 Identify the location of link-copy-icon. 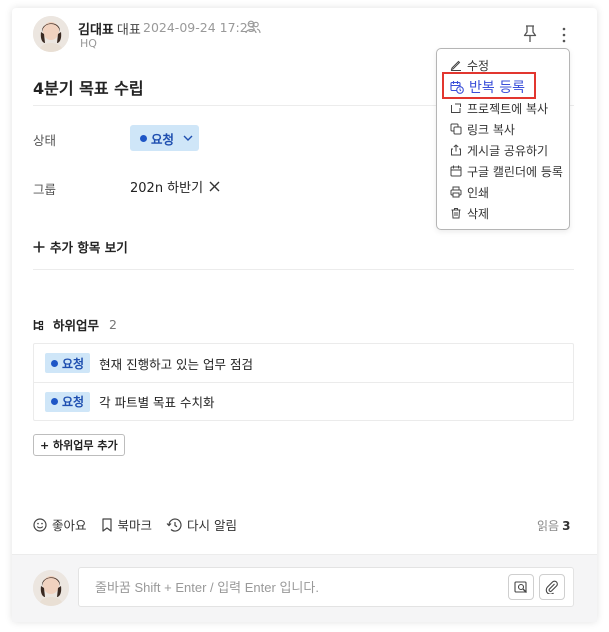
(456, 129).